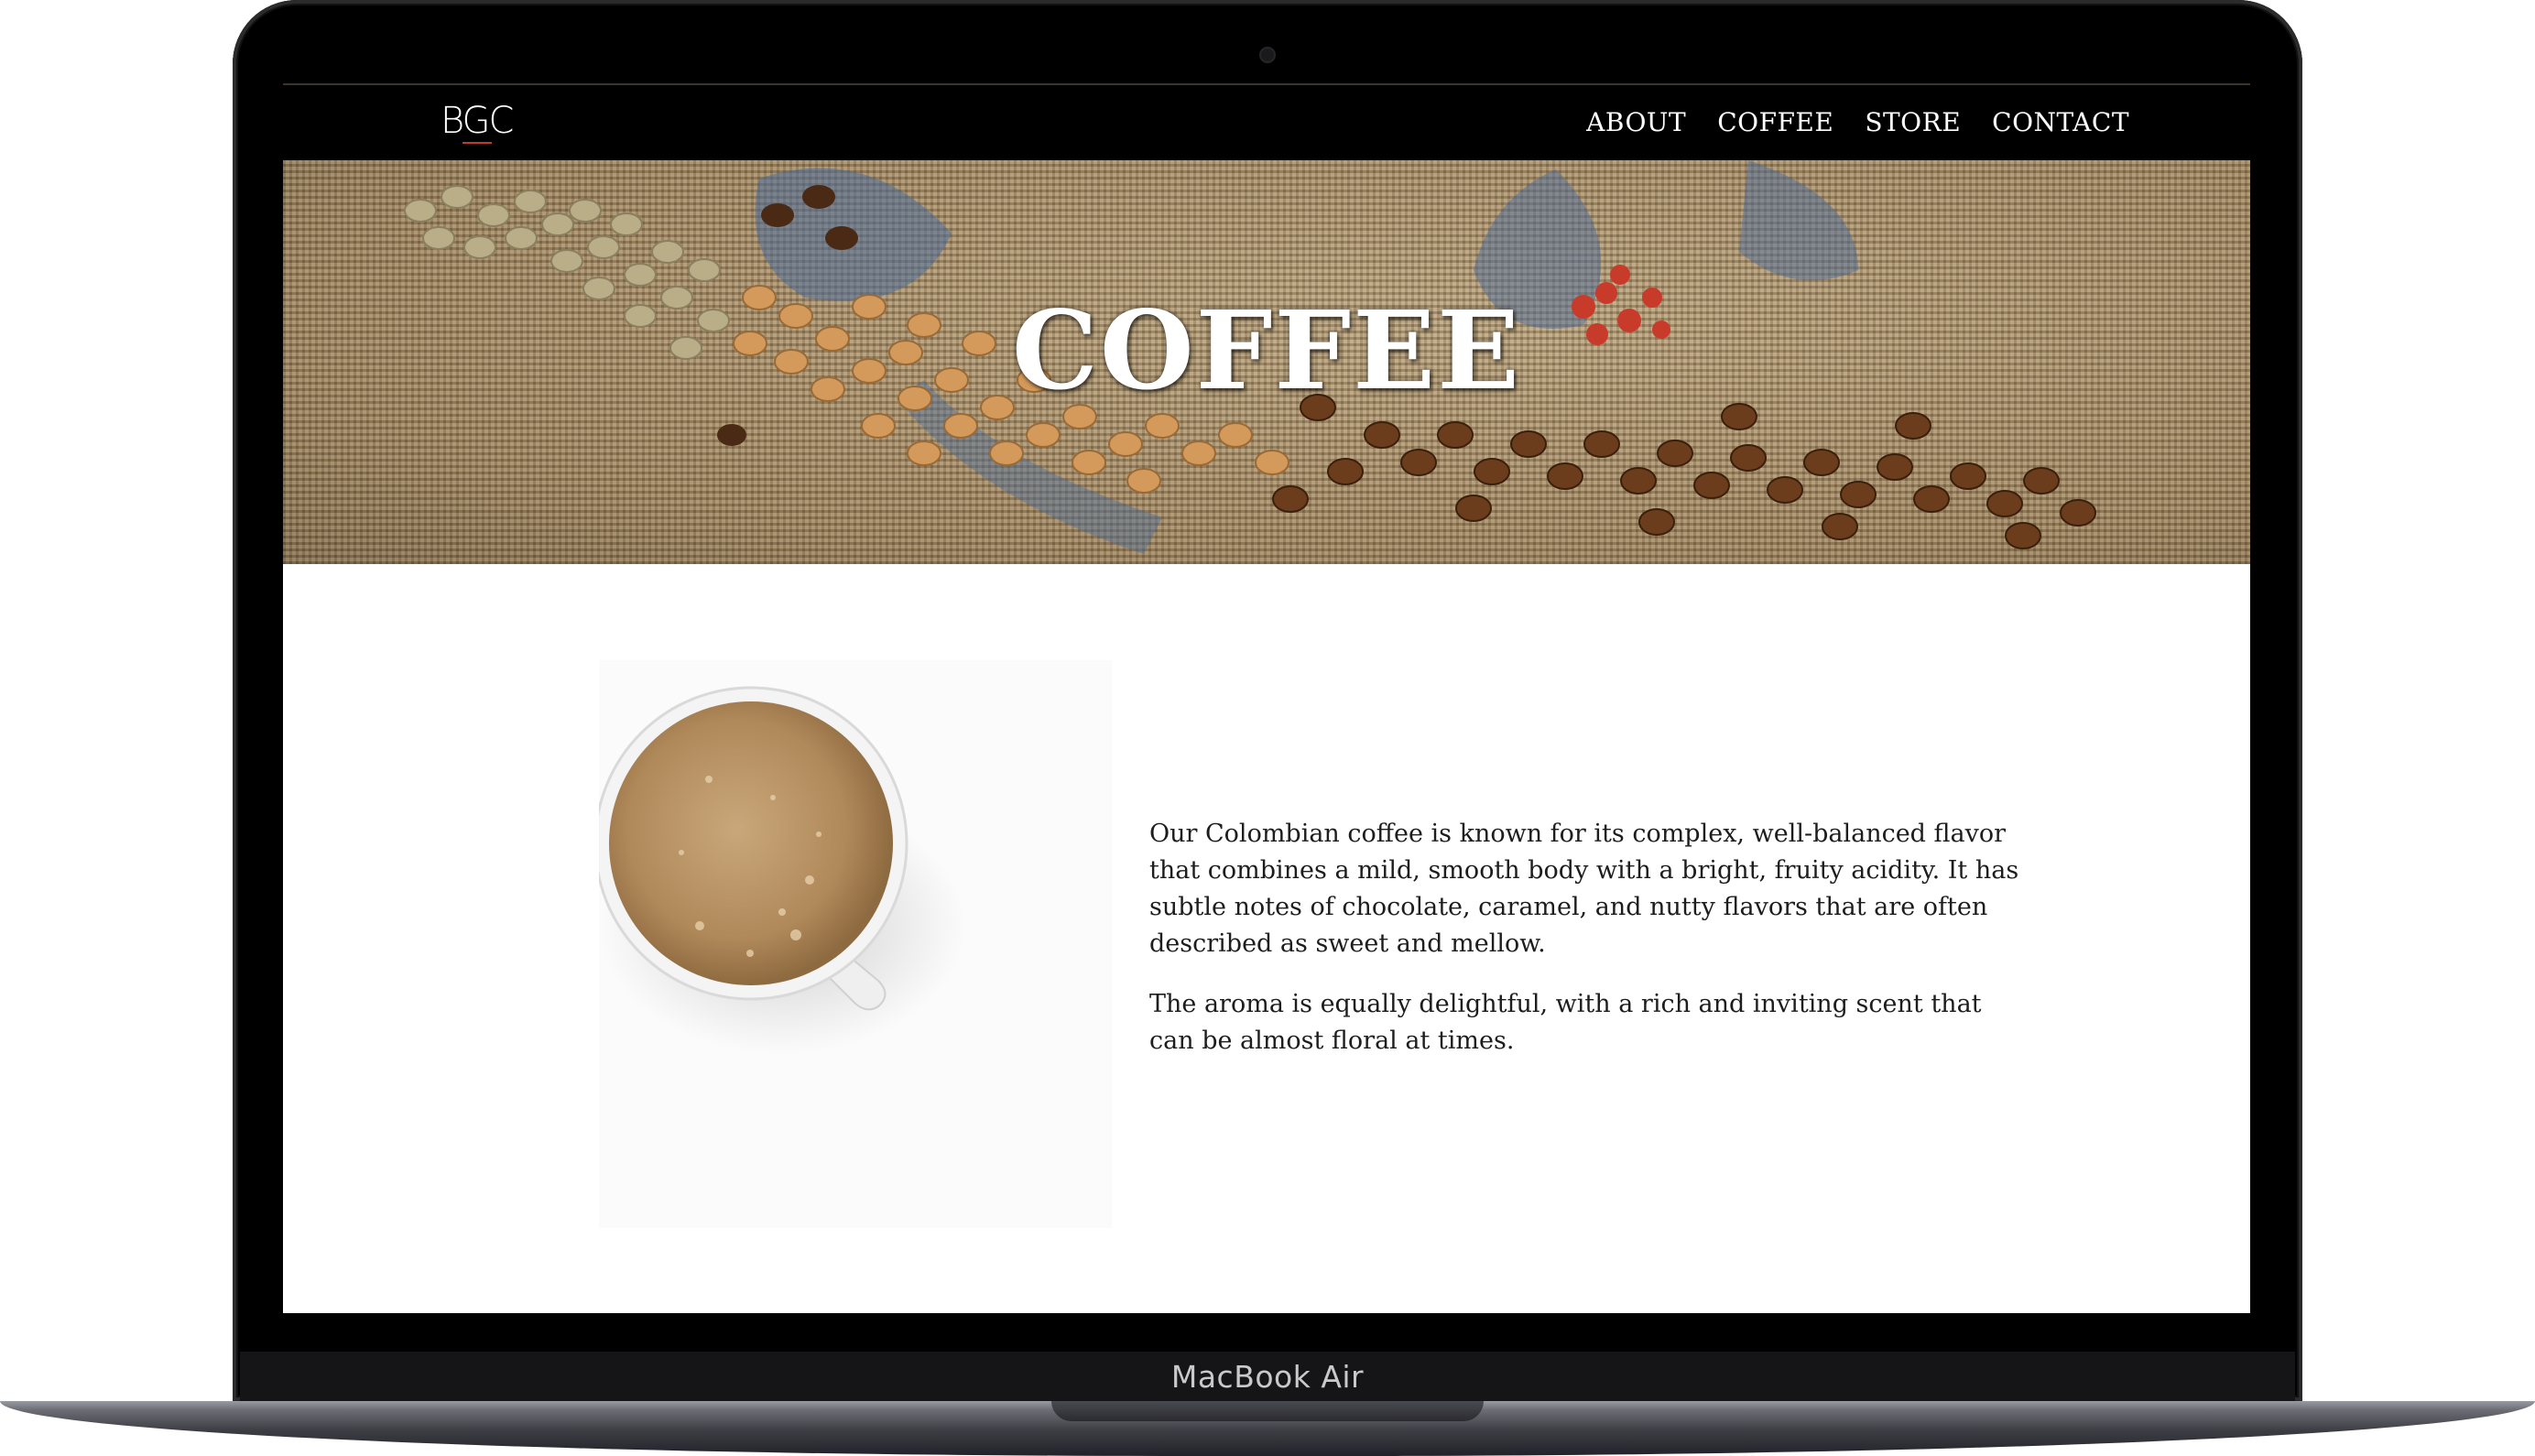 The image size is (2535, 1456). Describe the element at coordinates (852, 944) in the screenshot. I see `coffee-cup-image` at that location.